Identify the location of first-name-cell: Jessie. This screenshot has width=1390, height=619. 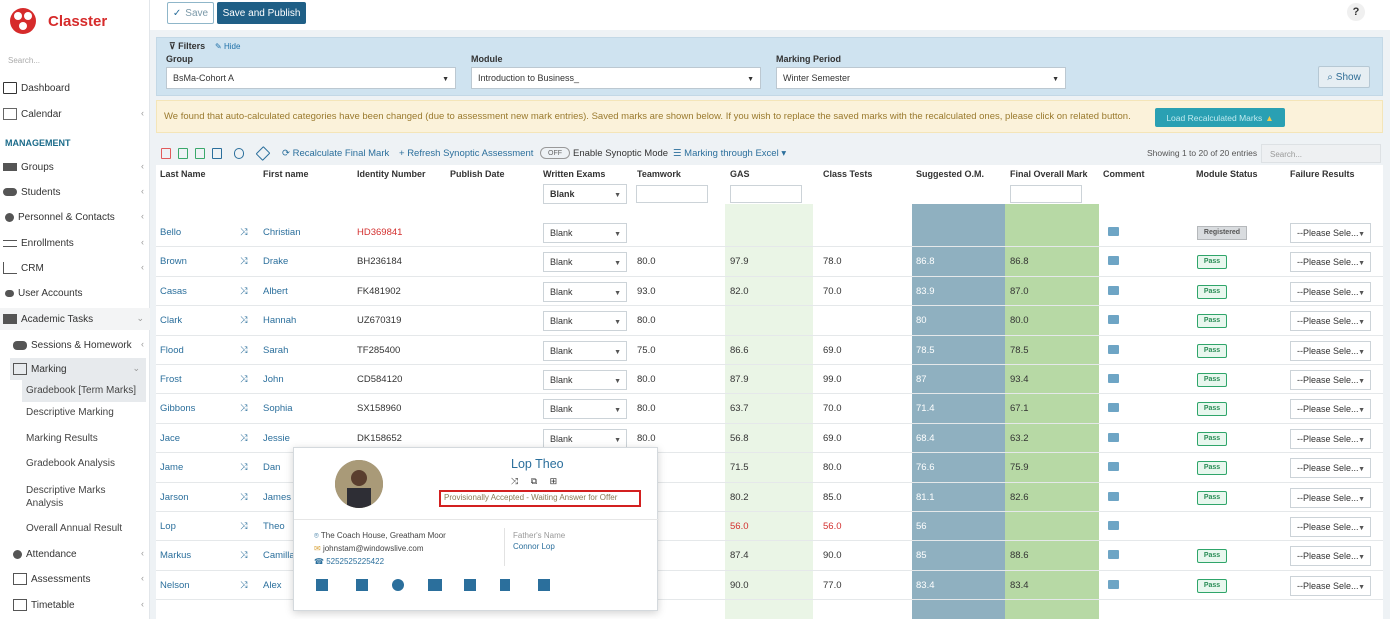
(276, 438).